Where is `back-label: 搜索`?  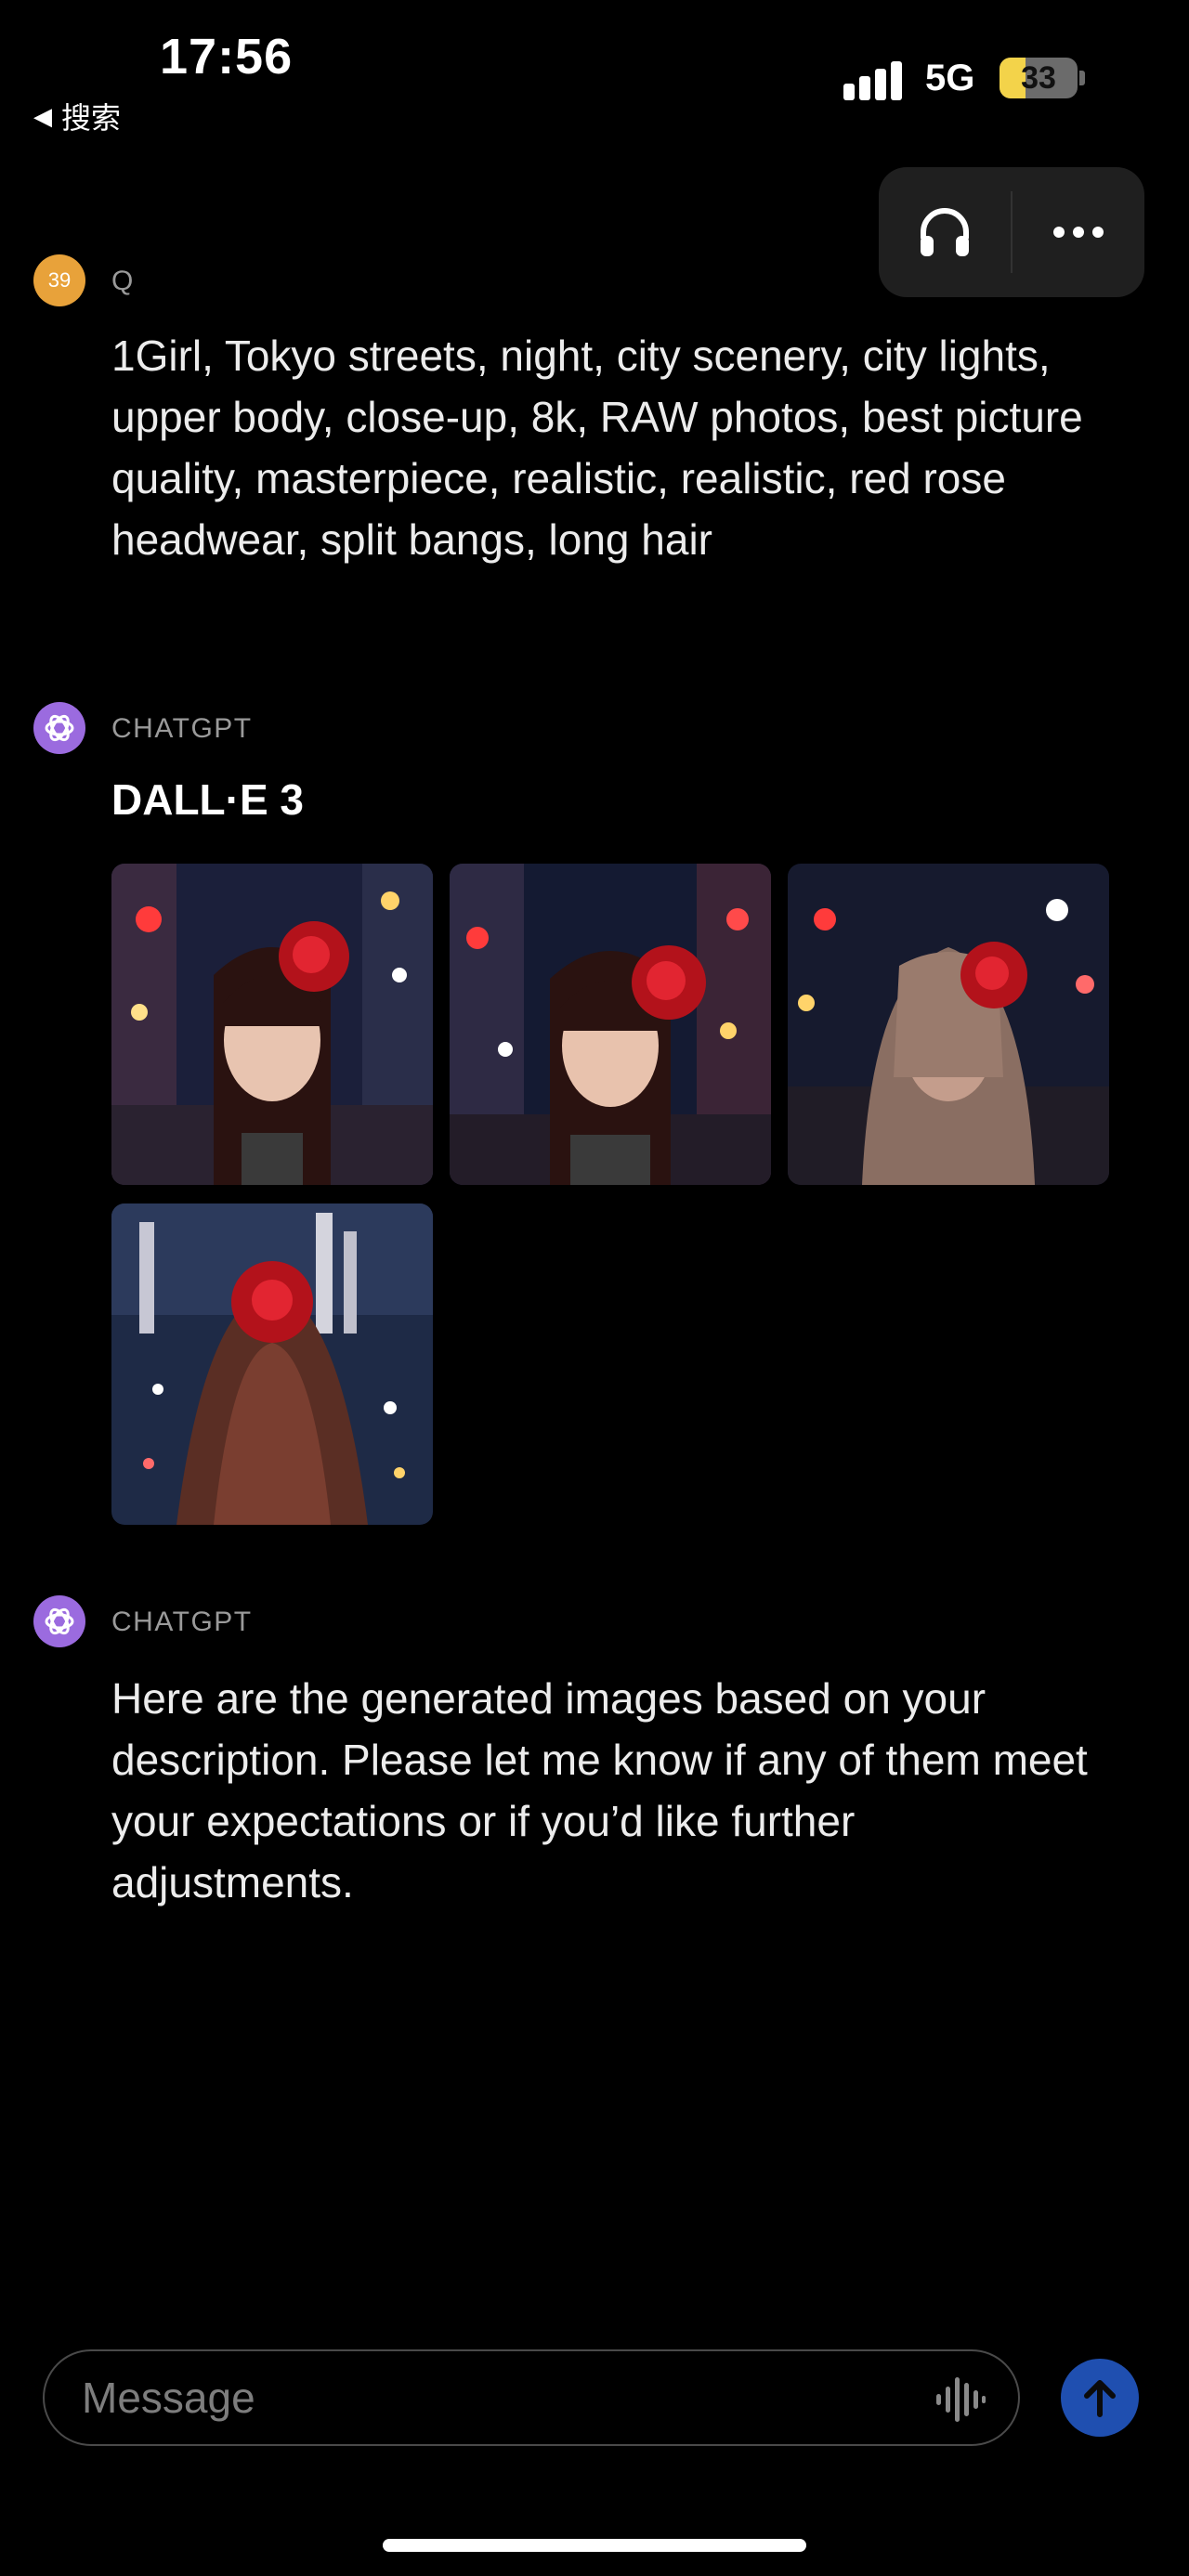
back-label: 搜索 is located at coordinates (91, 118).